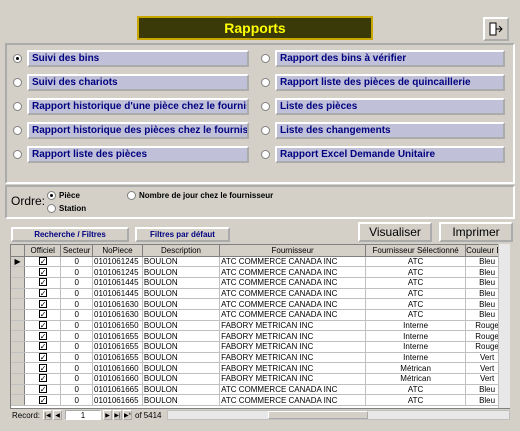  I want to click on recherche-filtres-button: Recherche / Filtres, so click(70, 234).